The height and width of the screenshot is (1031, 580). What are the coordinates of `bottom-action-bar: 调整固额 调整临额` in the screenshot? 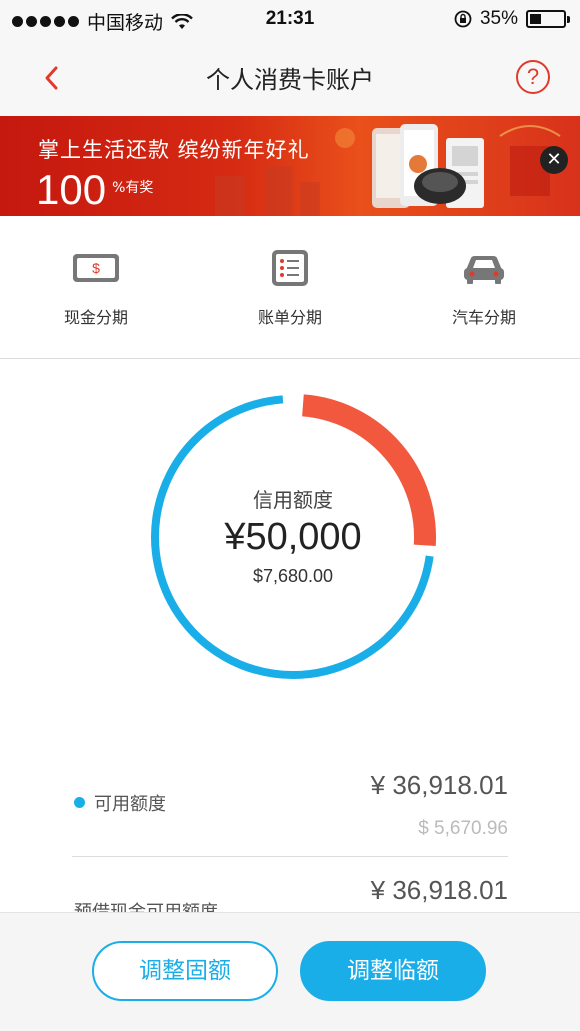 It's located at (290, 971).